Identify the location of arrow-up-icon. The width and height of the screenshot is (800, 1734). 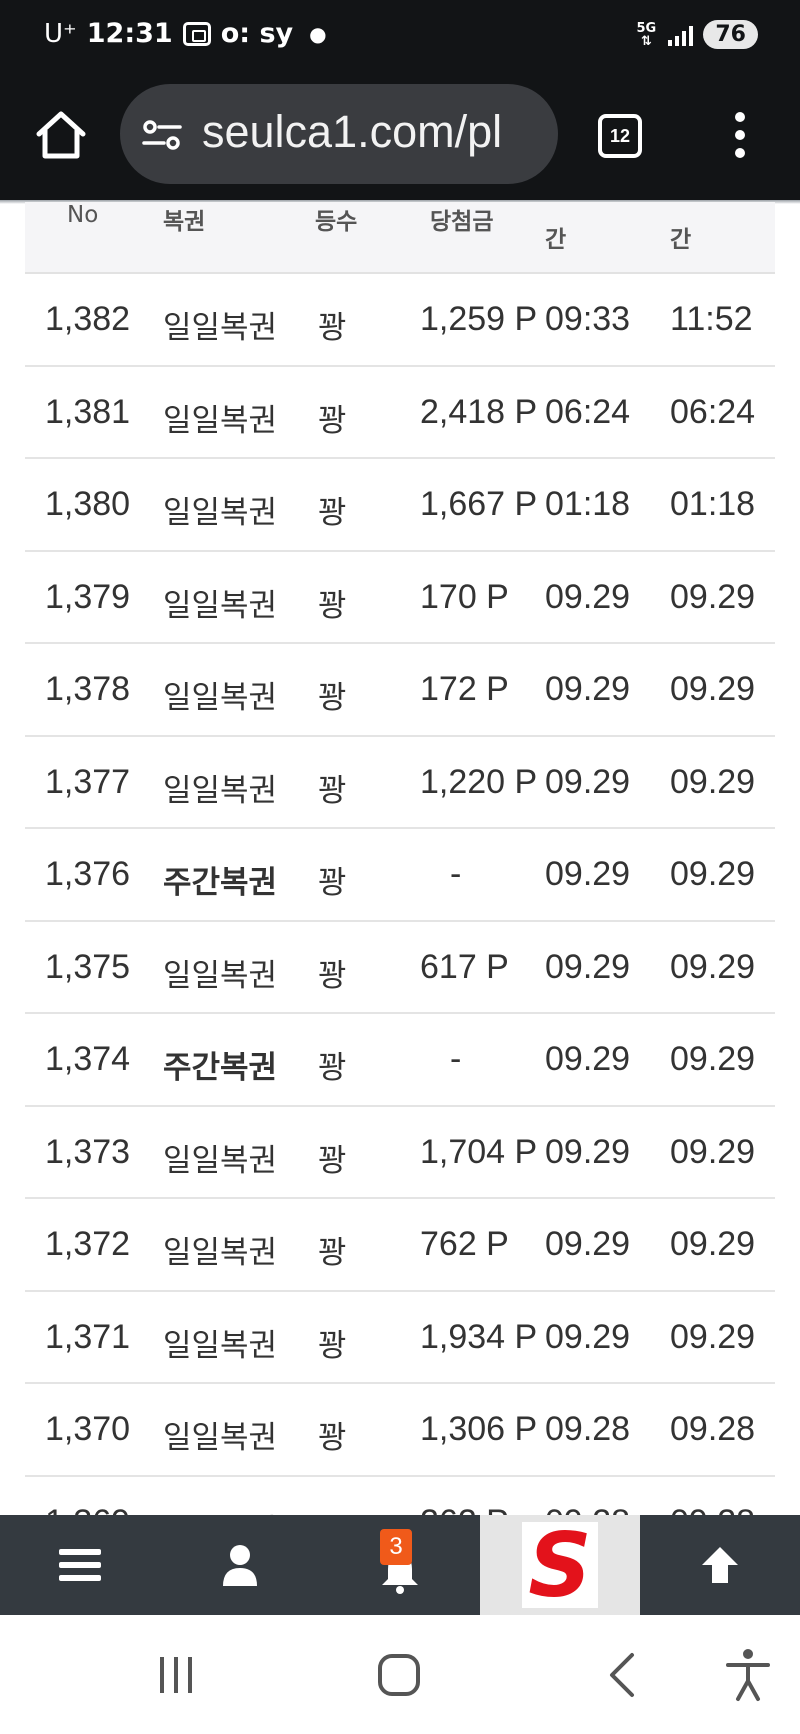
(720, 1565).